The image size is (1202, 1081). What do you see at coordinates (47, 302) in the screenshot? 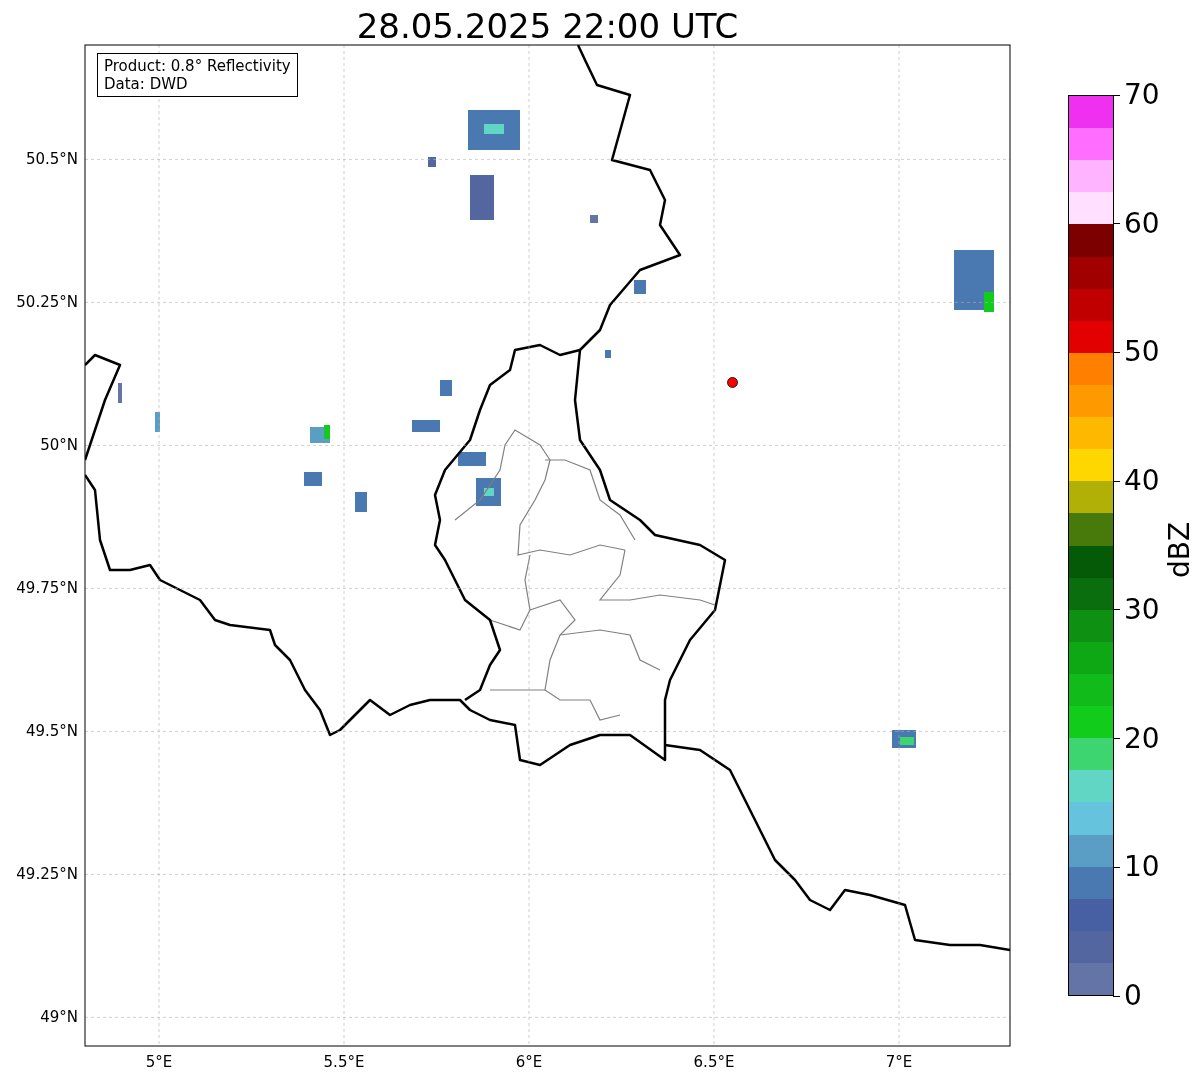
I see `axis-tick-label: 50.25°N` at bounding box center [47, 302].